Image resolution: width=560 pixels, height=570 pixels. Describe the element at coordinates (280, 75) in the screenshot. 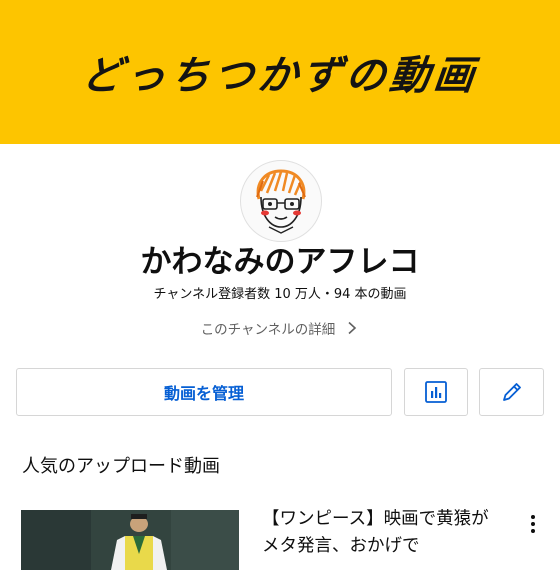

I see `banner-title: どっちつかずの動画` at that location.